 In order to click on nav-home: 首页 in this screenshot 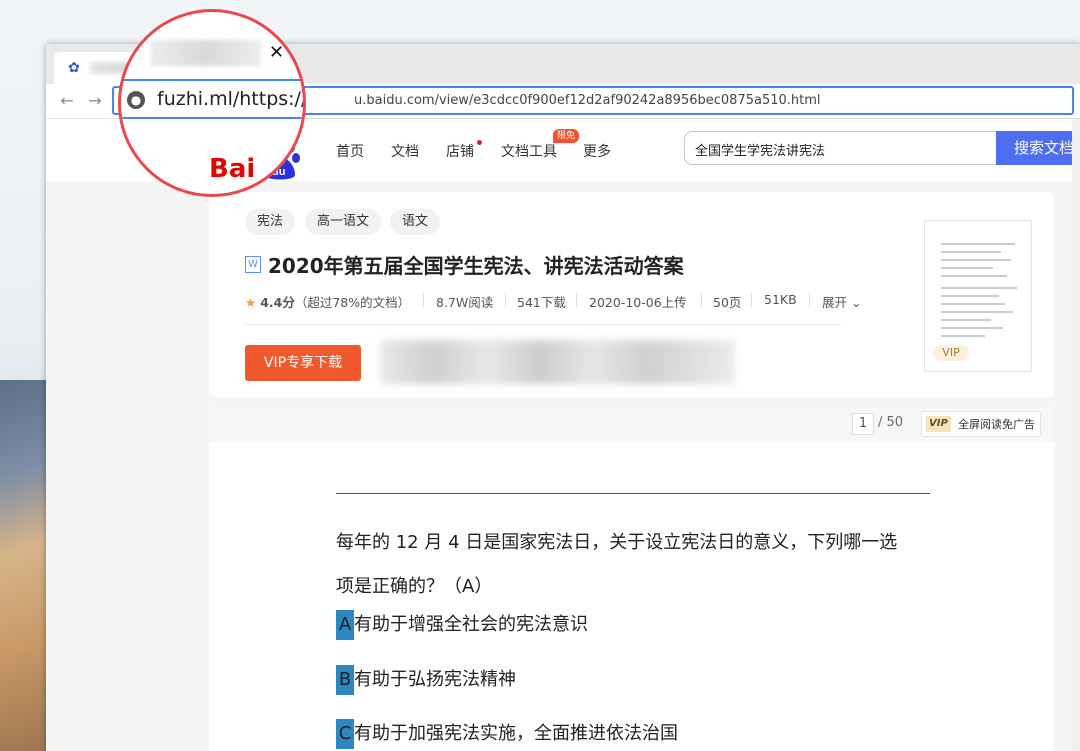, I will do `click(350, 151)`.